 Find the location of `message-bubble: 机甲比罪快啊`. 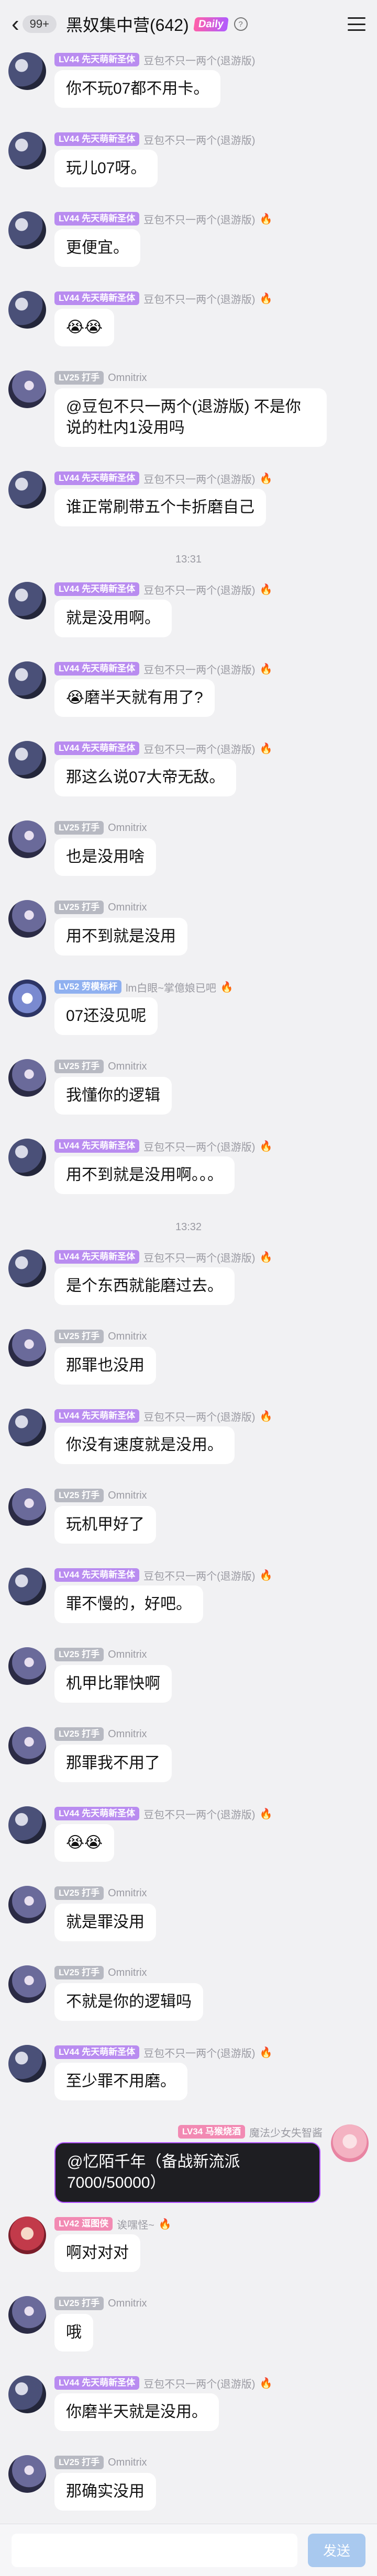

message-bubble: 机甲比罪快啊 is located at coordinates (113, 1684).